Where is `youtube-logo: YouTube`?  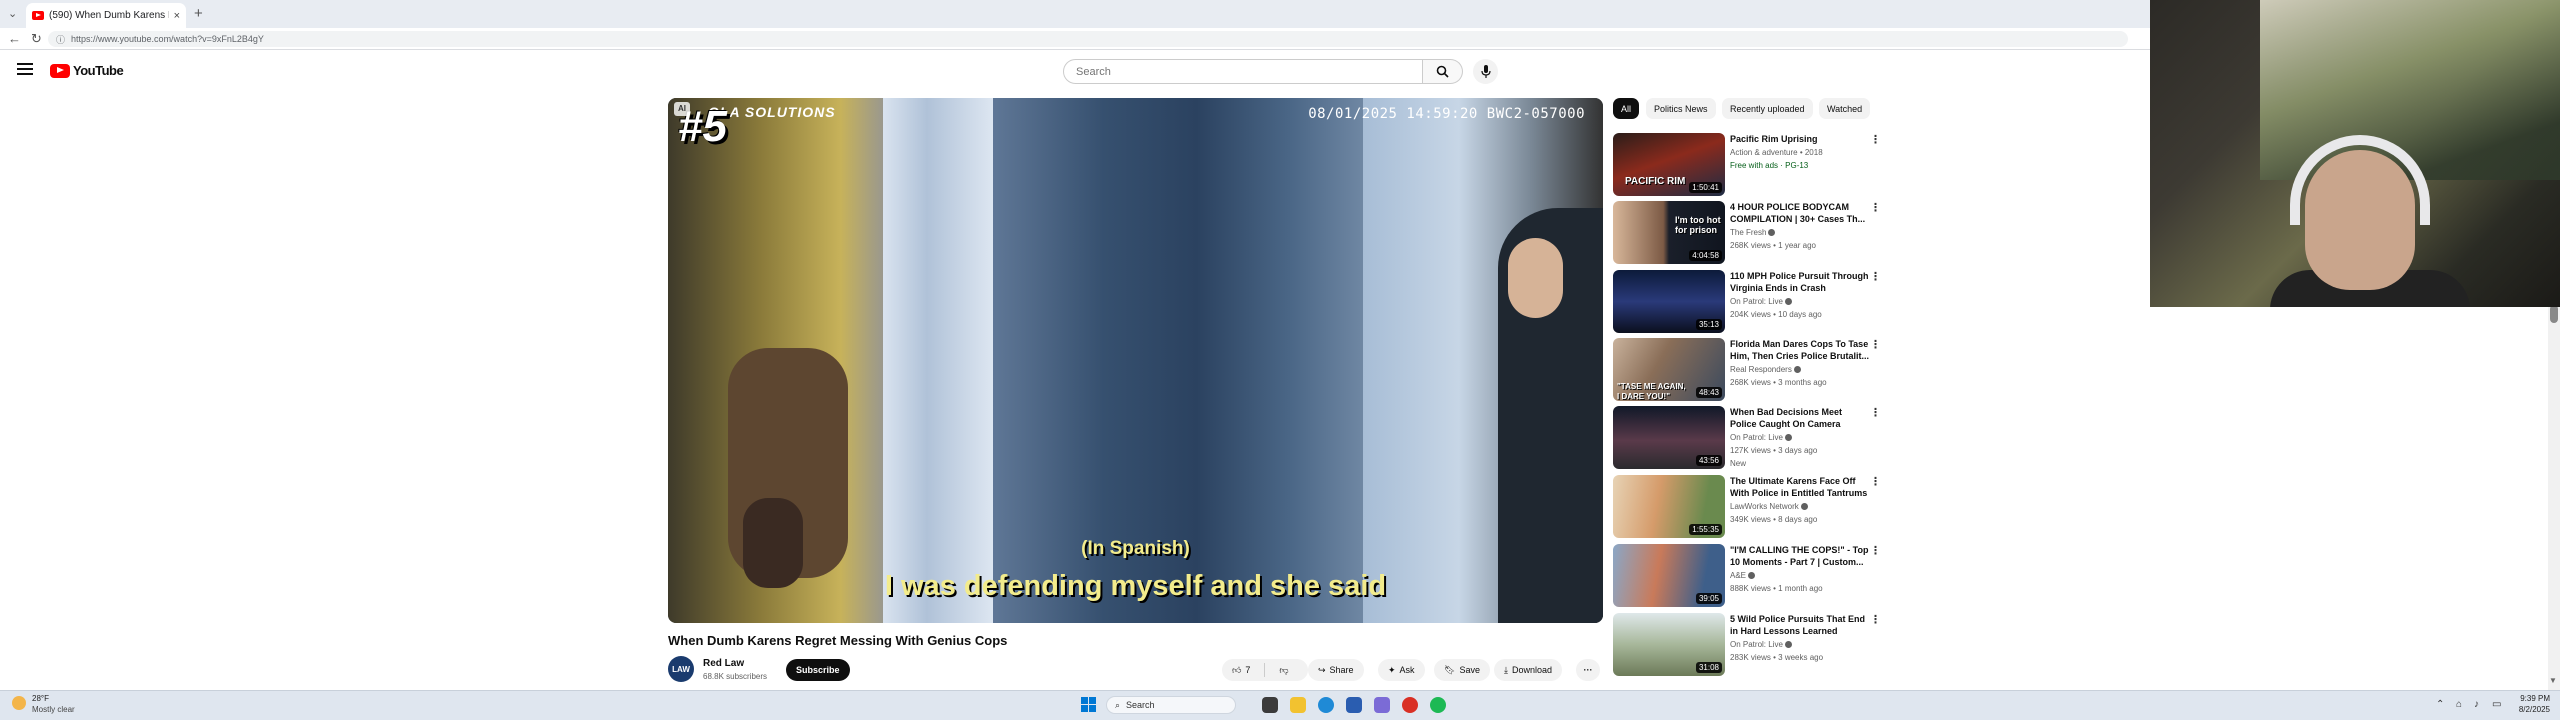 youtube-logo: YouTube is located at coordinates (87, 70).